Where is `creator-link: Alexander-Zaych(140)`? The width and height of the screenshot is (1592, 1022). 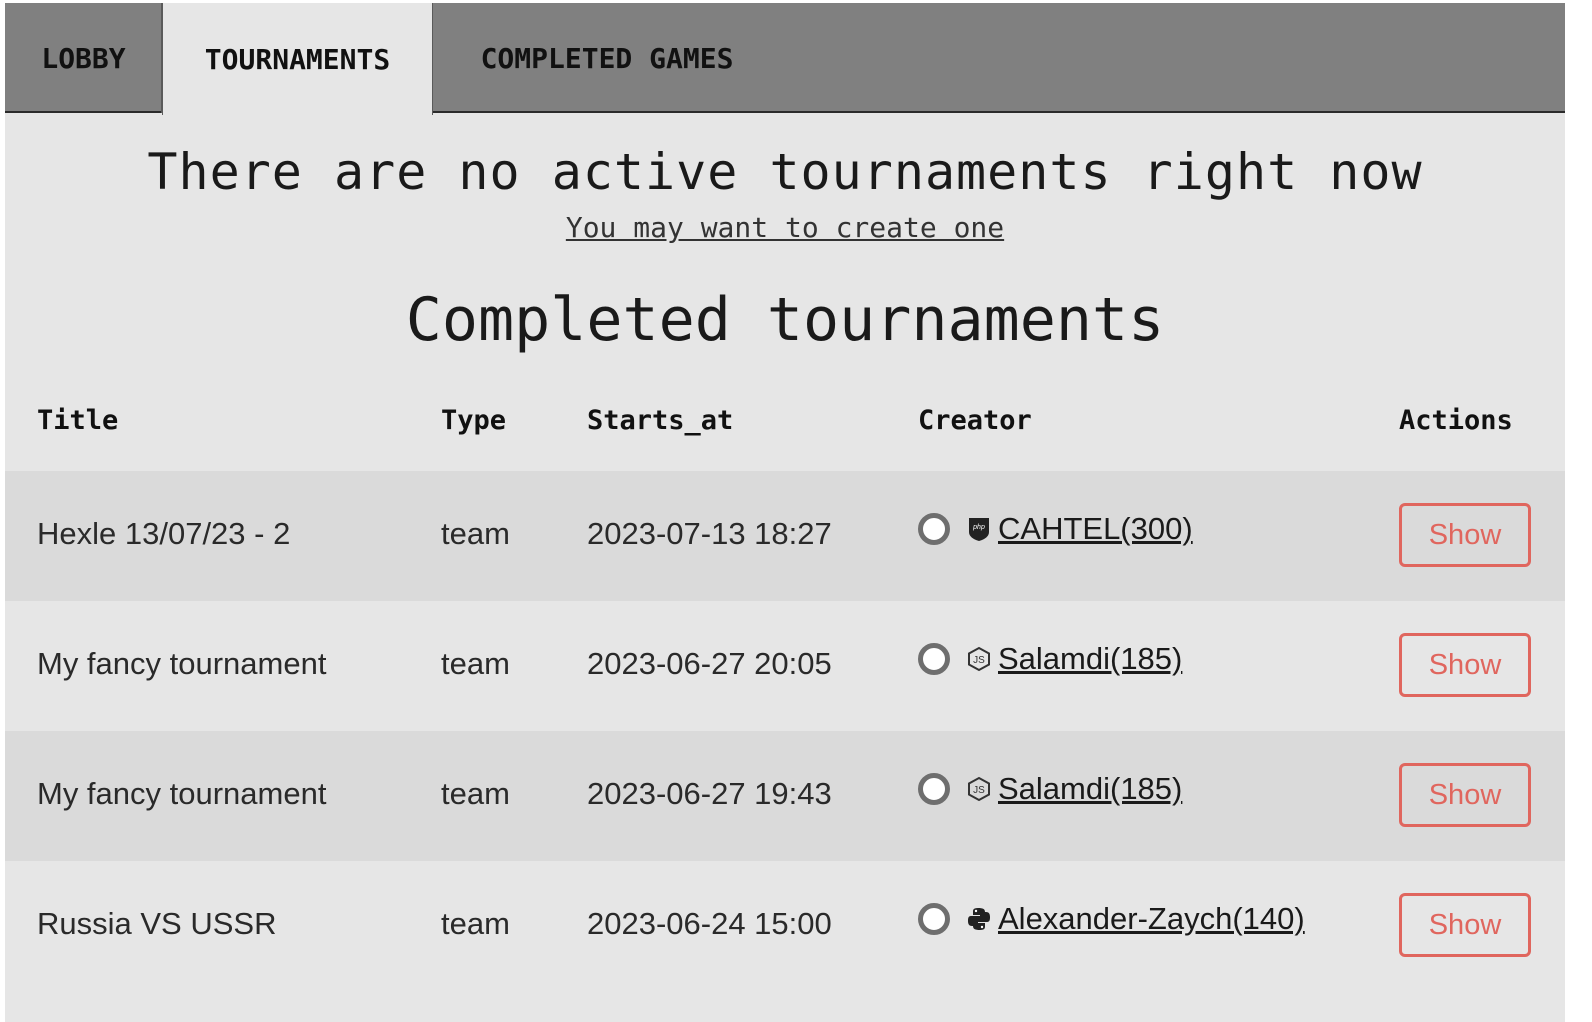
creator-link: Alexander-Zaych(140) is located at coordinates (1151, 919).